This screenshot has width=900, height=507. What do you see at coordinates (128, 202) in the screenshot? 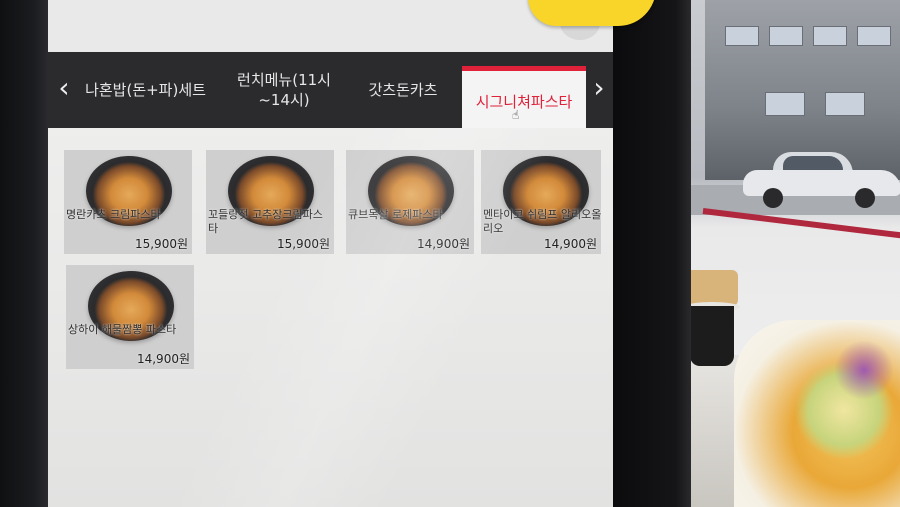
I see `menu-item-card: 명란카츠 크림파스타 15,900원` at bounding box center [128, 202].